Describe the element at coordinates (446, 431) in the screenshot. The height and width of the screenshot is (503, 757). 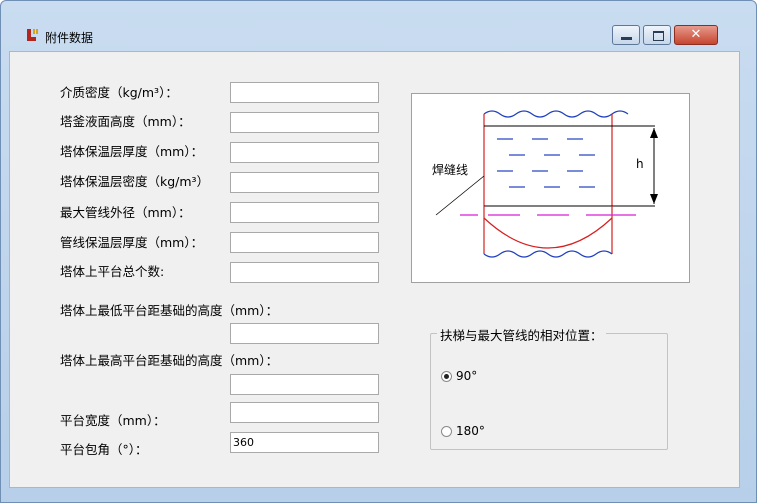
I see `radio-unchecked-icon` at that location.